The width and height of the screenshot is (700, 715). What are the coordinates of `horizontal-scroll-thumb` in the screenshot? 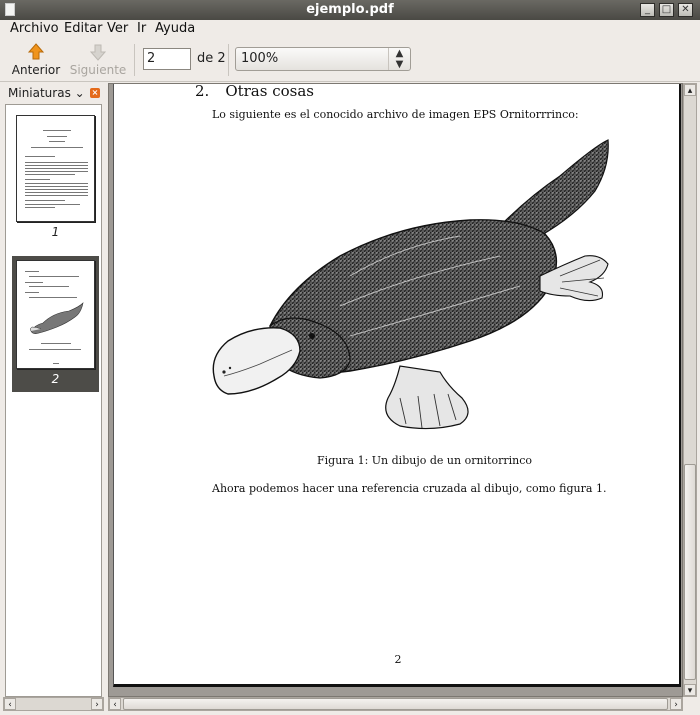 It's located at (395, 704).